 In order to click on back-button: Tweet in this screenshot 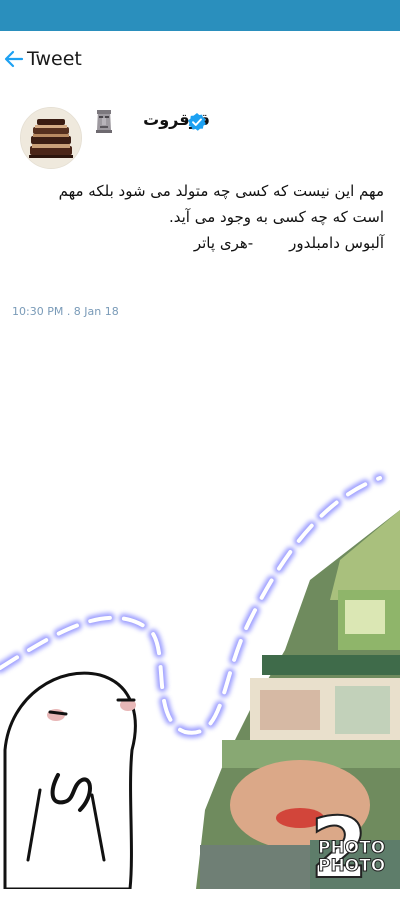, I will do `click(43, 59)`.